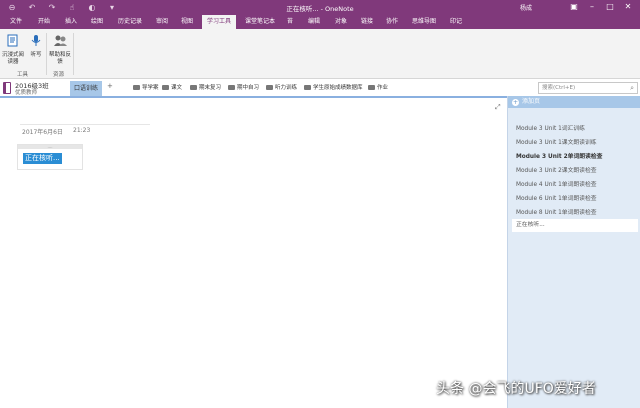 Image resolution: width=640 pixels, height=408 pixels. What do you see at coordinates (367, 22) in the screenshot?
I see `tab-link: 链接` at bounding box center [367, 22].